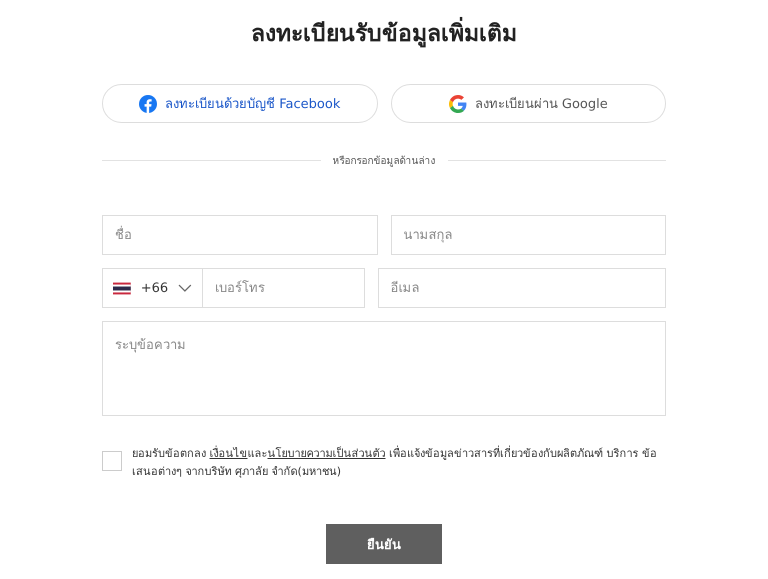 This screenshot has width=768, height=579. I want to click on email-field: อีเมล, so click(522, 288).